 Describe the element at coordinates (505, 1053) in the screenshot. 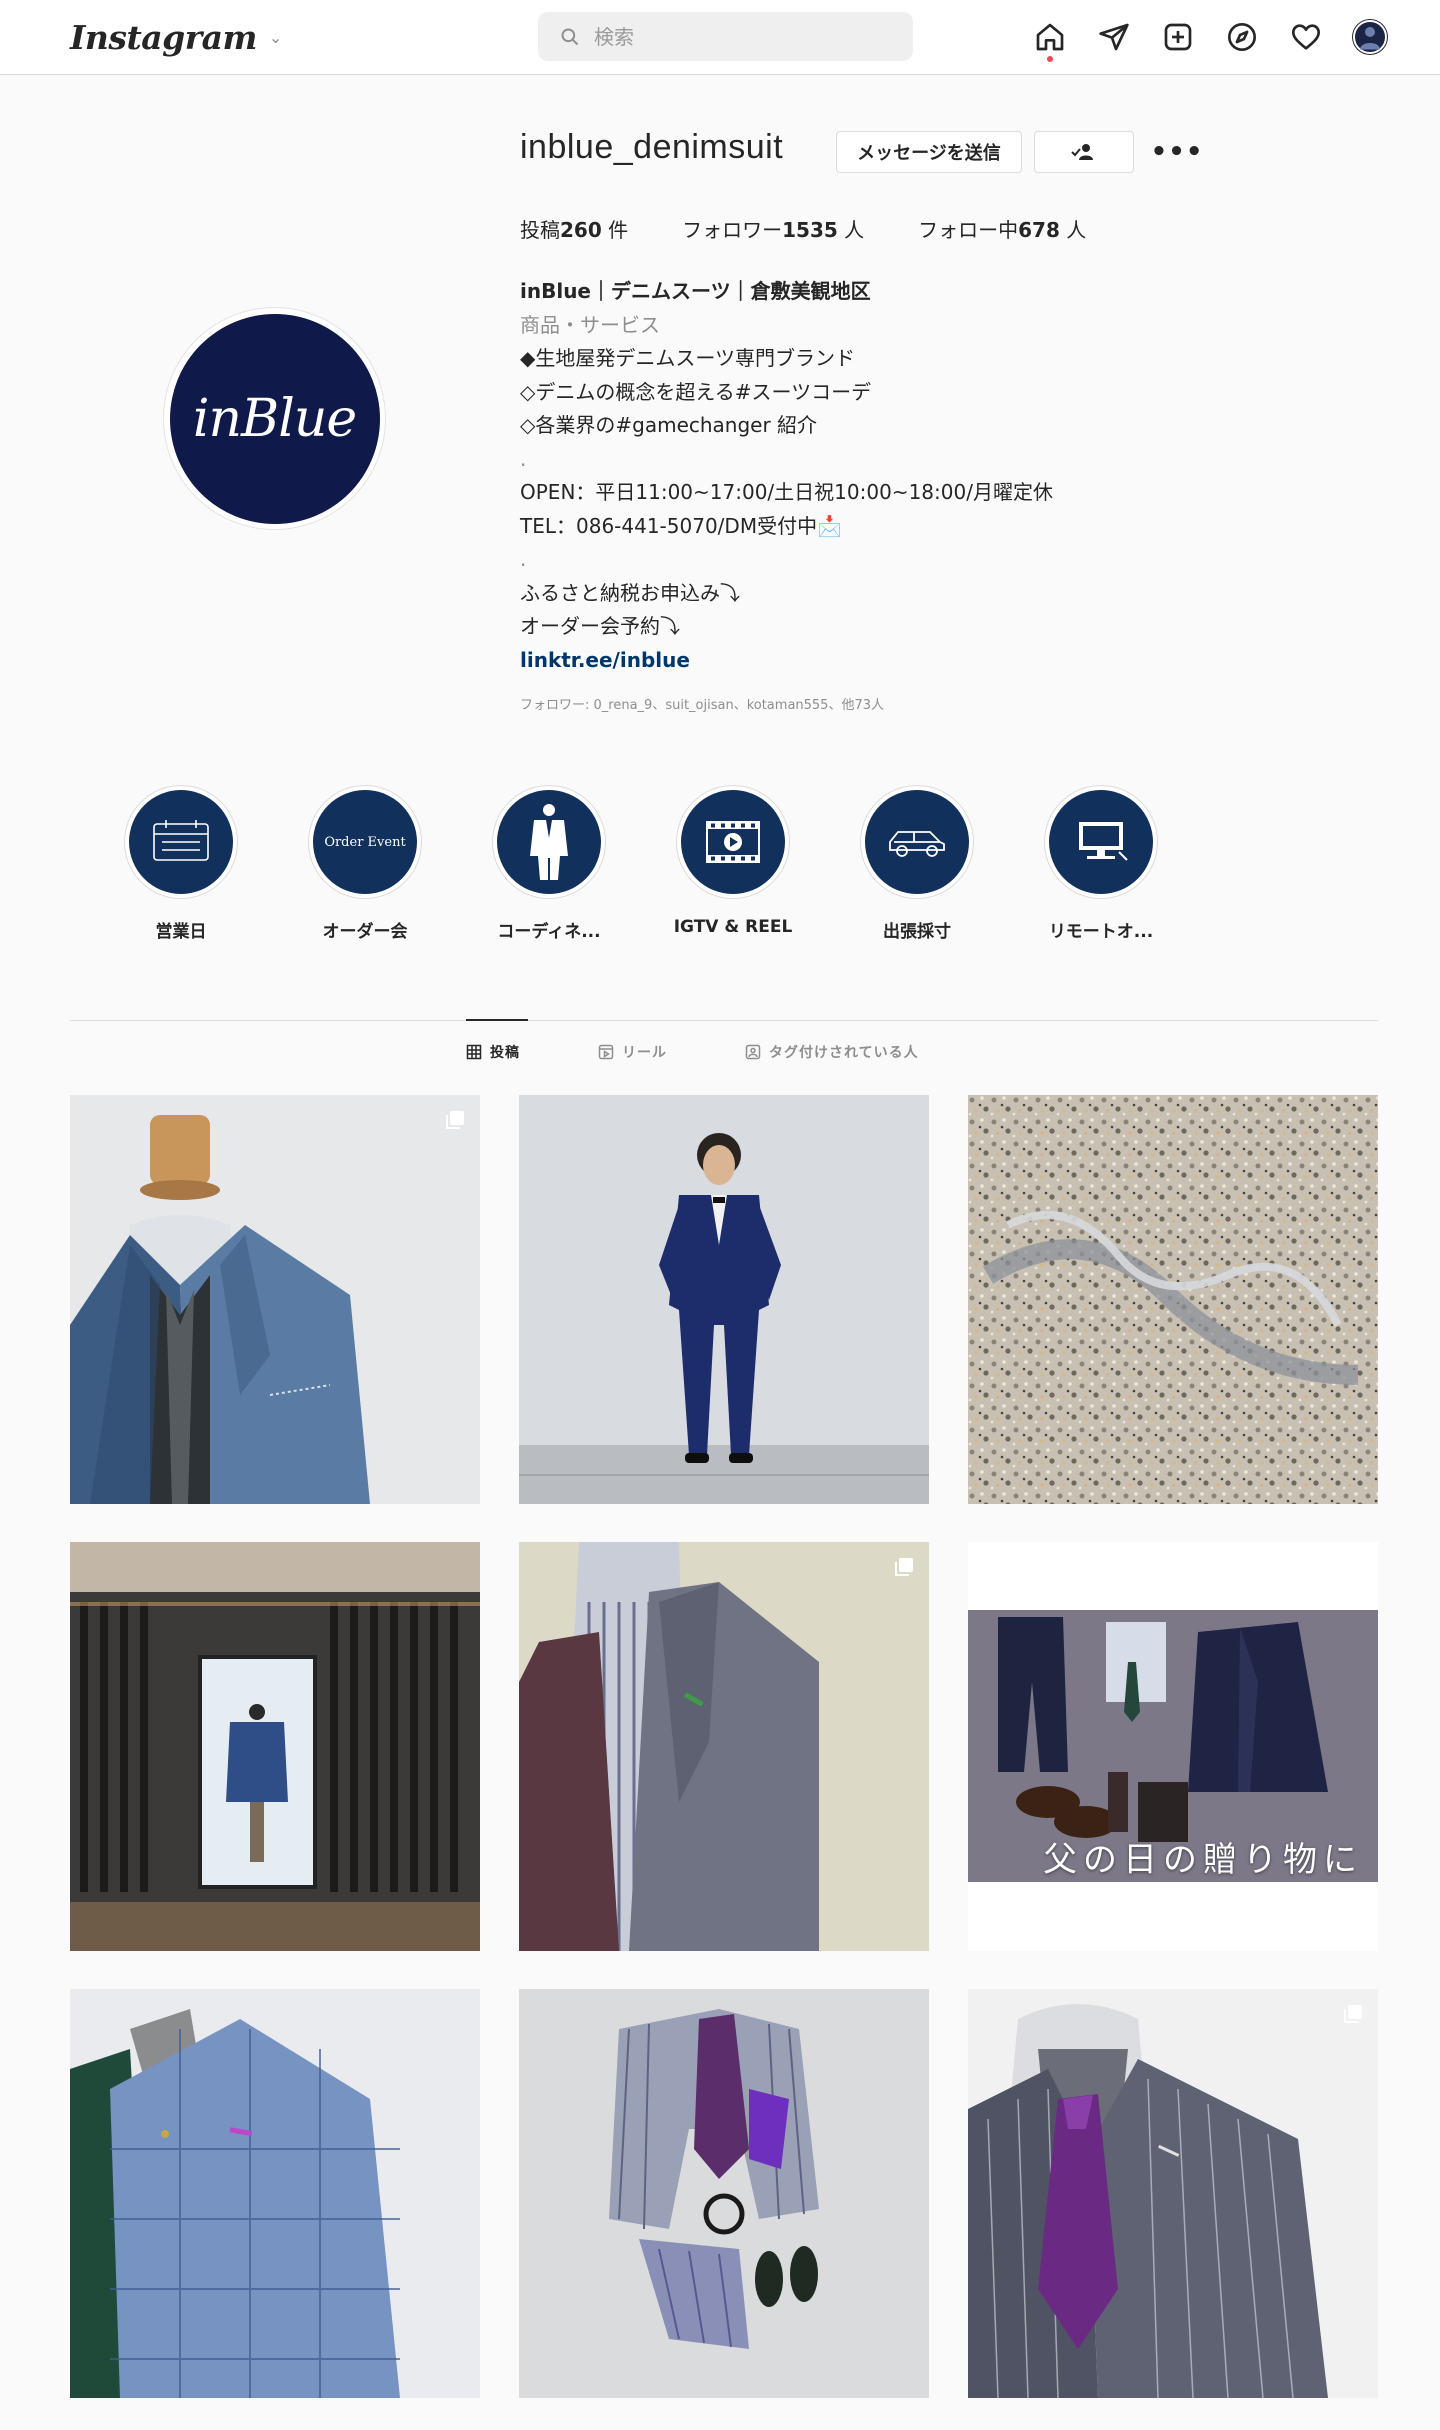

I see `tab-label: 投稿` at that location.